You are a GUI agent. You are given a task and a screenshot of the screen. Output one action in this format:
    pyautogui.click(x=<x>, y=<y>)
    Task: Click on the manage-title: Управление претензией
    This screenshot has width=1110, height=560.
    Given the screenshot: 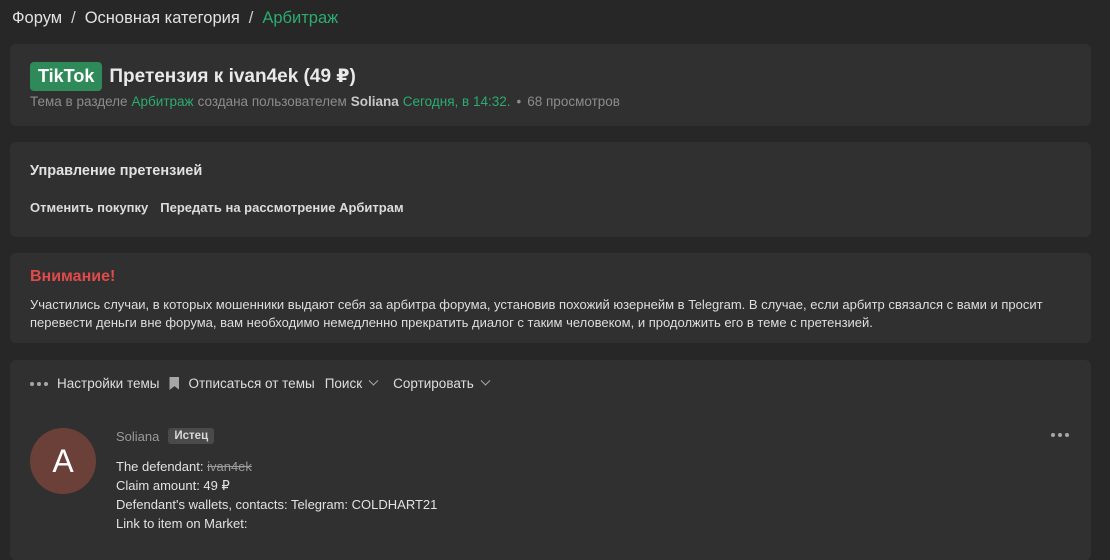 What is the action you would take?
    pyautogui.click(x=116, y=171)
    